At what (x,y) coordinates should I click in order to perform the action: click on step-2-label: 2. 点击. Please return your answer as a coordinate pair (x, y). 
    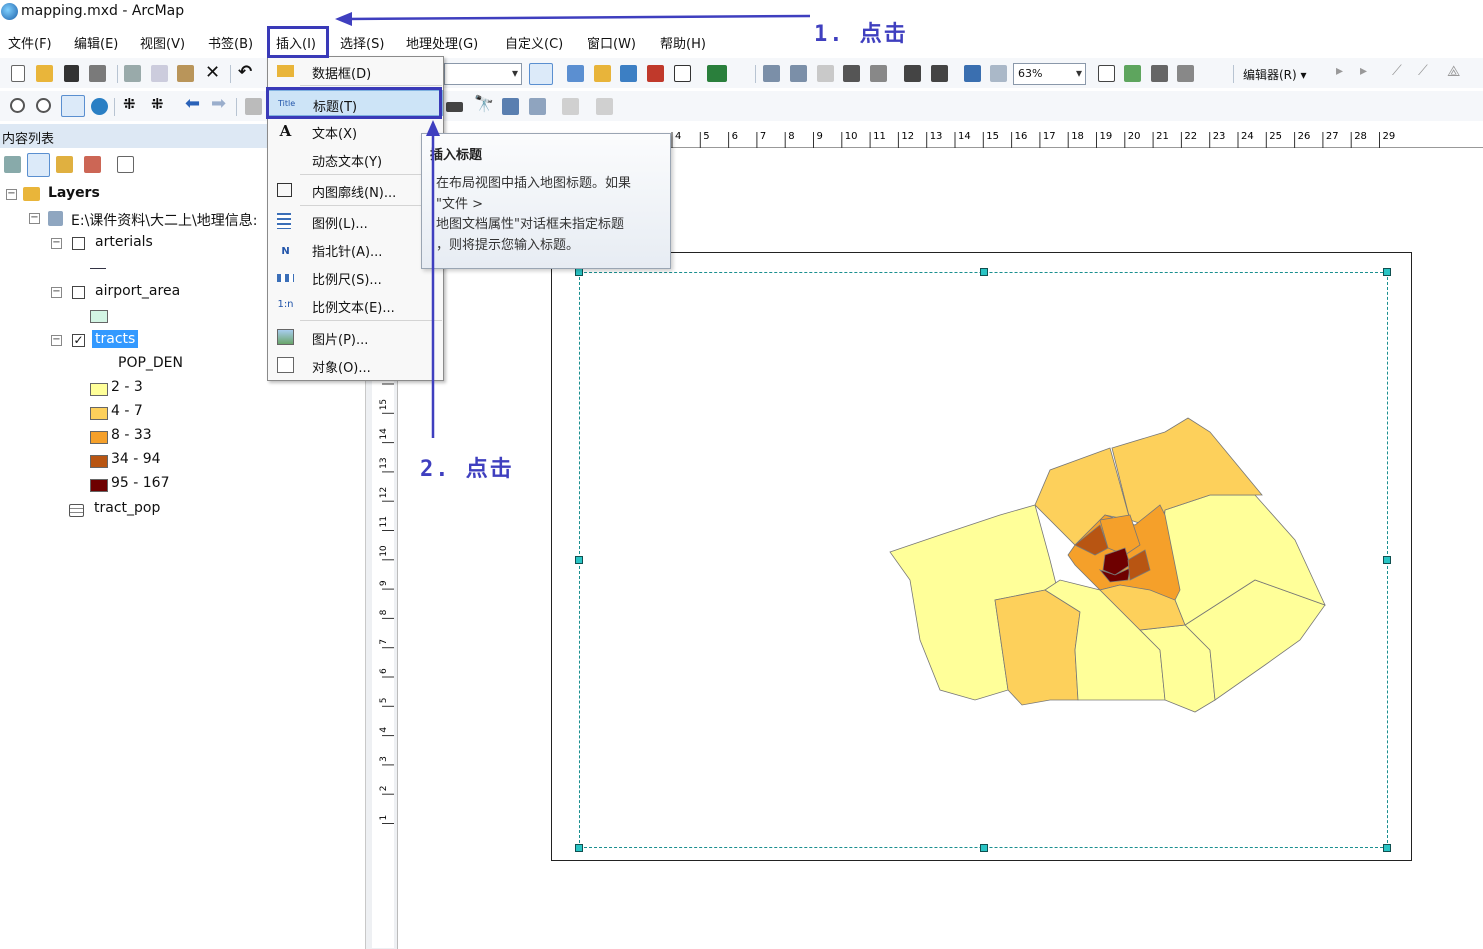
    Looking at the image, I should click on (467, 469).